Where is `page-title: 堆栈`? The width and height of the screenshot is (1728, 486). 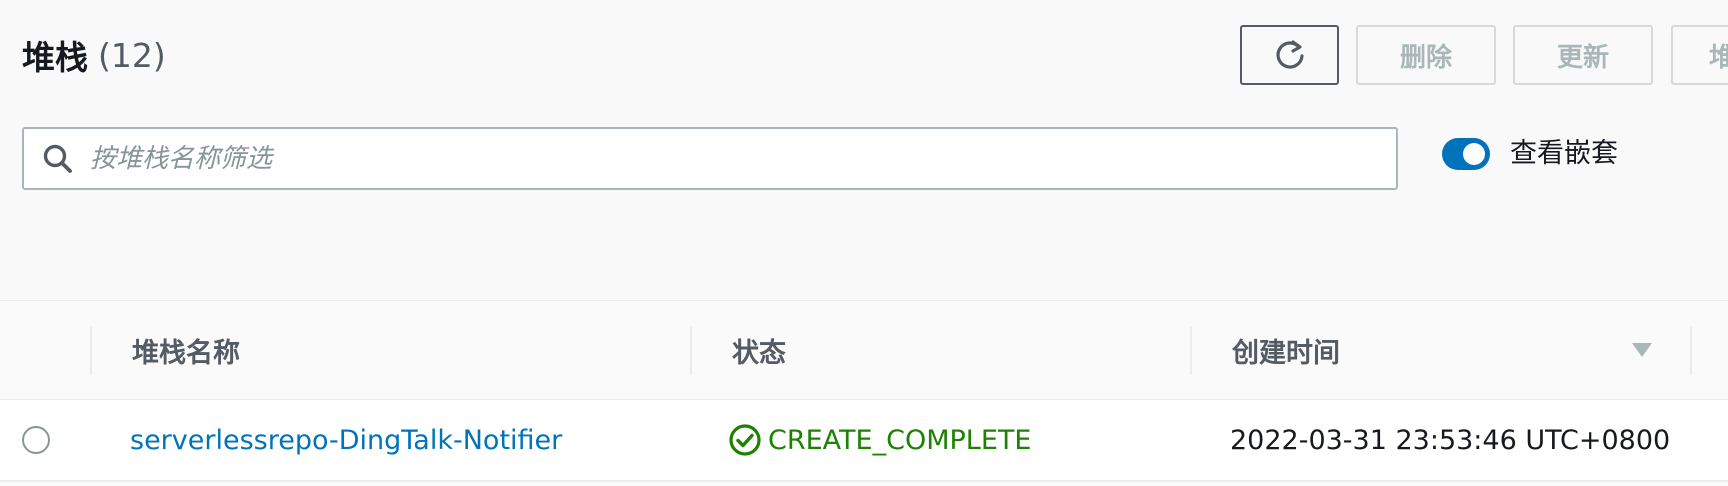
page-title: 堆栈 is located at coordinates (55, 57).